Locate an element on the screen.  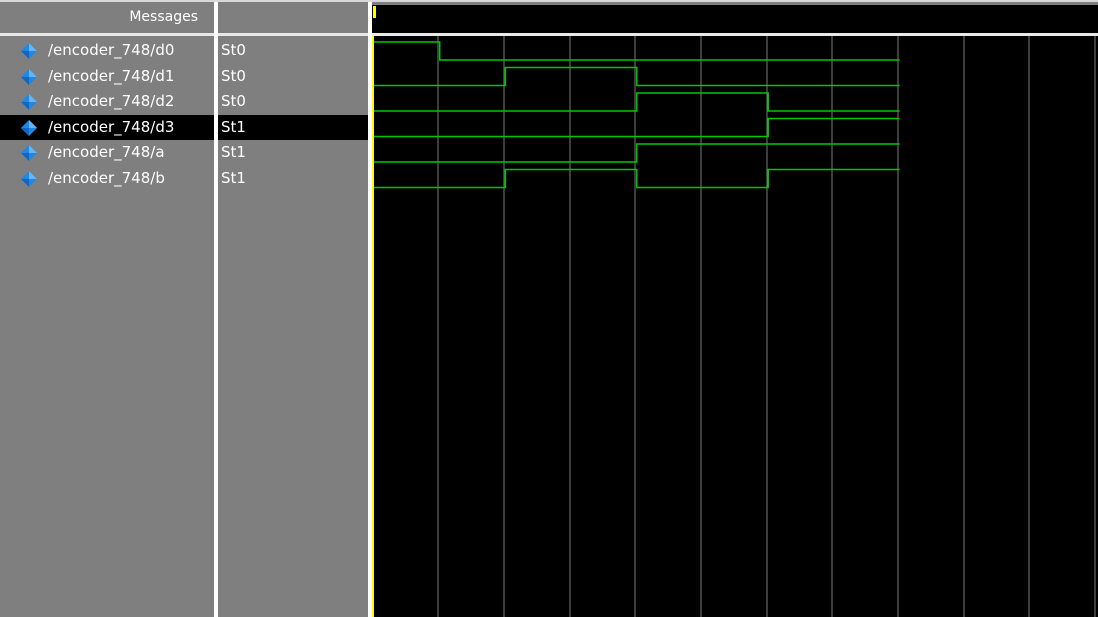
signal-name: /encoder_748/b is located at coordinates (106, 177).